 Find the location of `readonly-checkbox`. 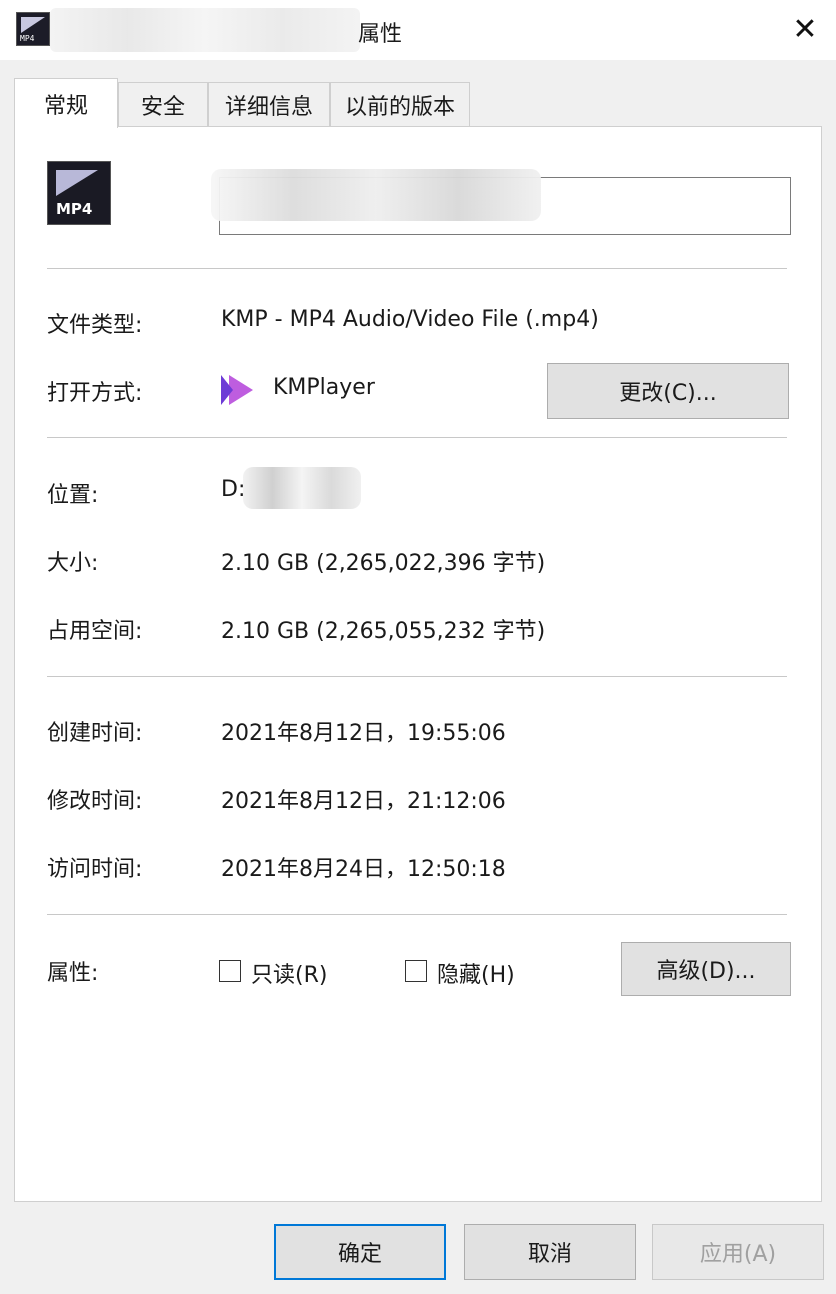

readonly-checkbox is located at coordinates (230, 971).